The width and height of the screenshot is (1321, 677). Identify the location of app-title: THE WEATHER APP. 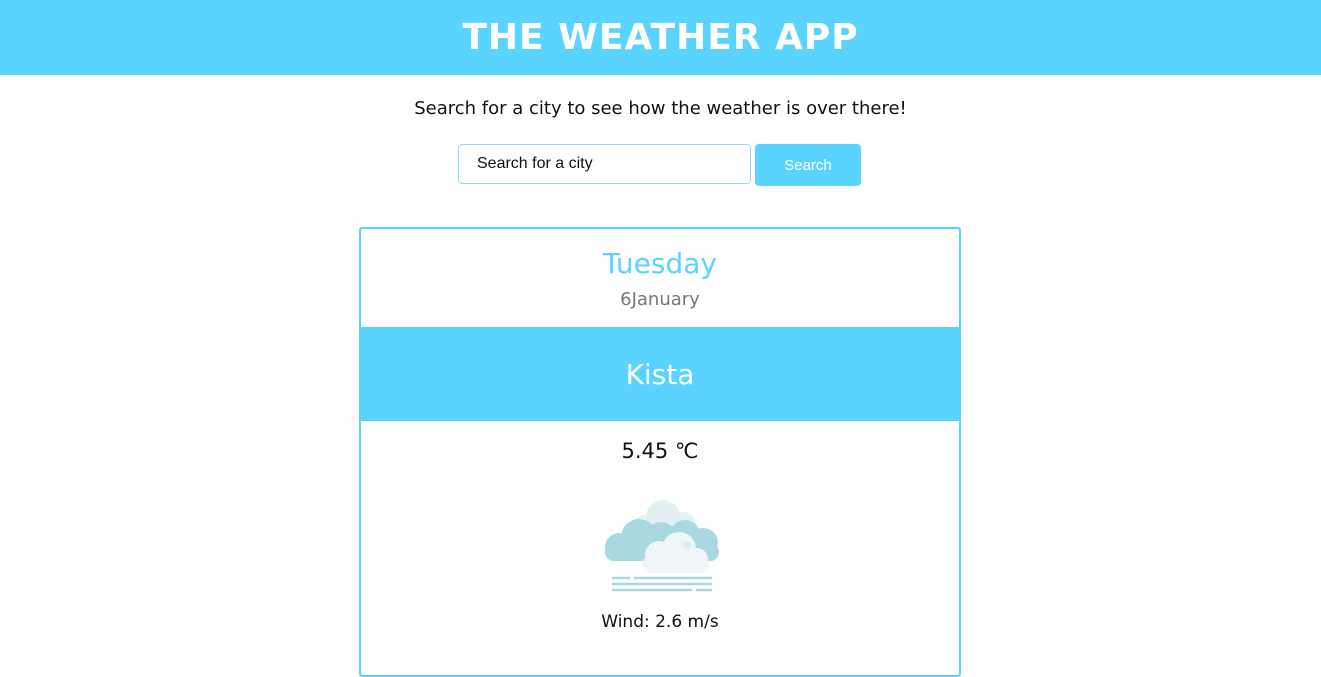
(660, 37).